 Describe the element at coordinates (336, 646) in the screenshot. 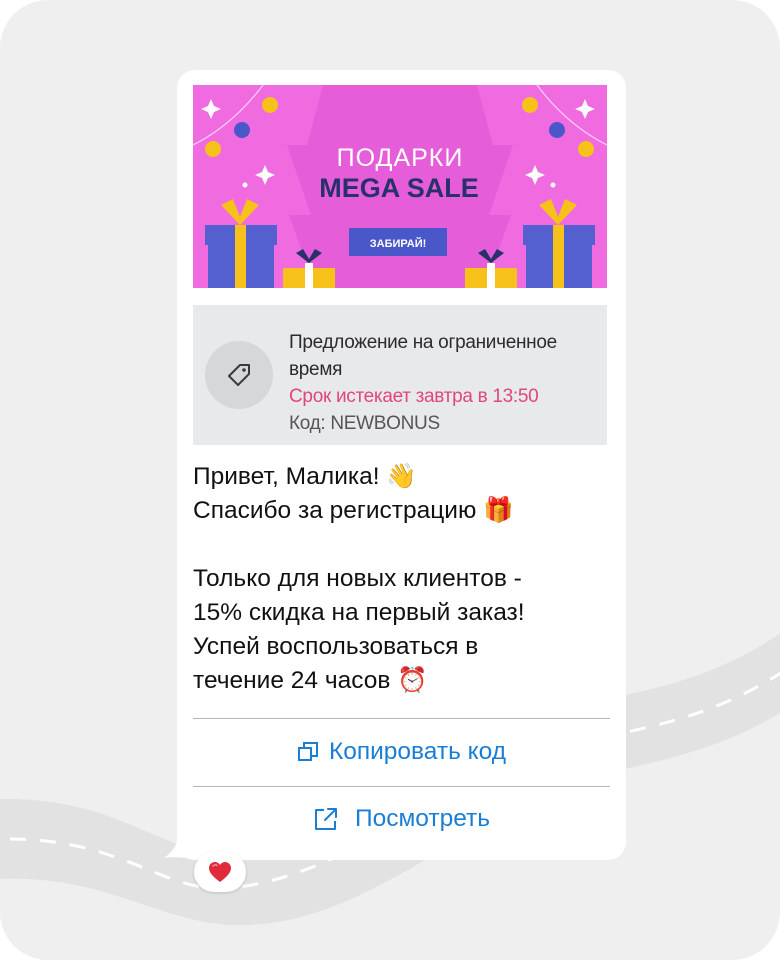

I see `message-line: Успей воспользоваться в` at that location.